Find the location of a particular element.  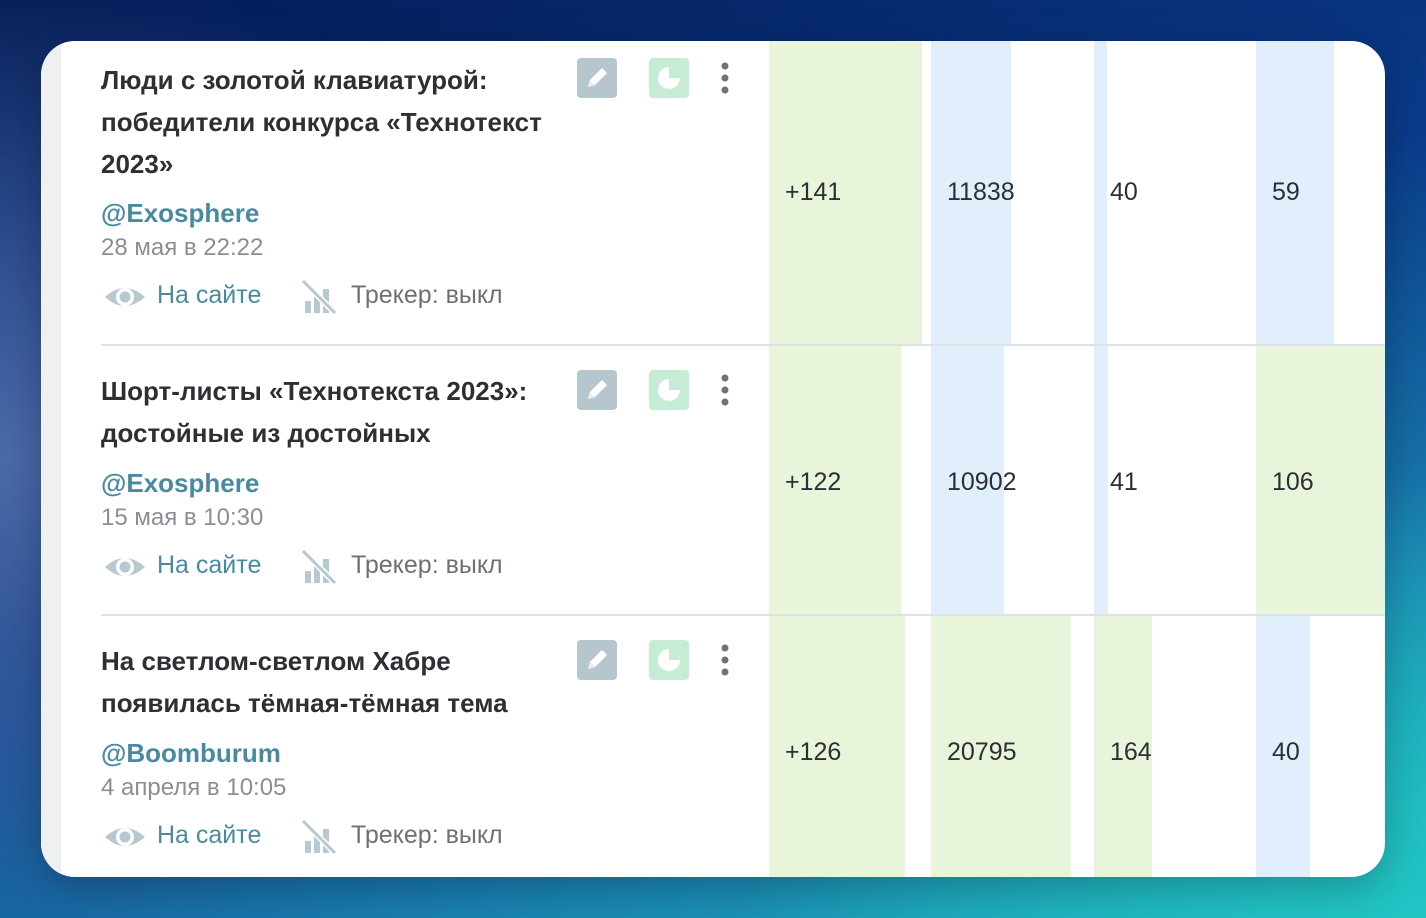

views-value: 11838 is located at coordinates (981, 192).